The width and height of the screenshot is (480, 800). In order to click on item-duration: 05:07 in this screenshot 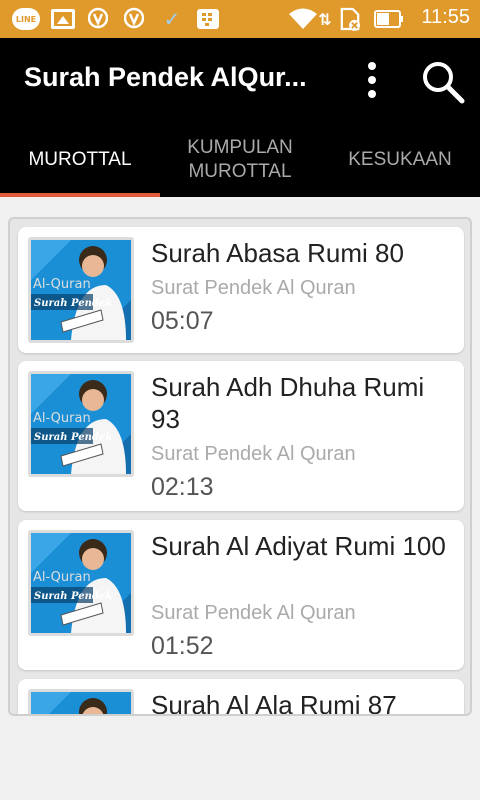, I will do `click(182, 321)`.